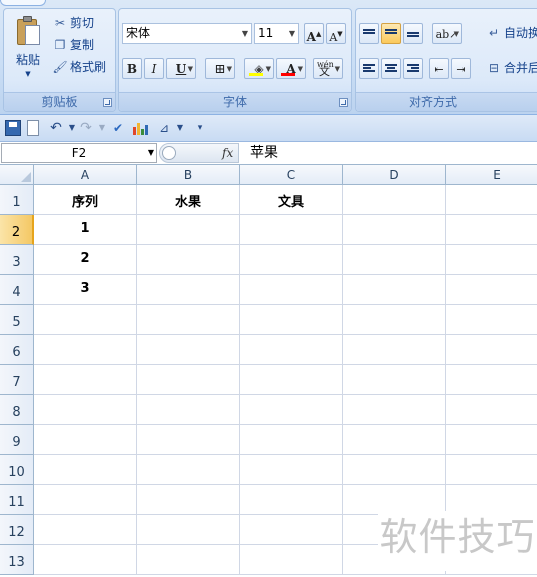 The image size is (537, 577). I want to click on cell-e5, so click(491, 320).